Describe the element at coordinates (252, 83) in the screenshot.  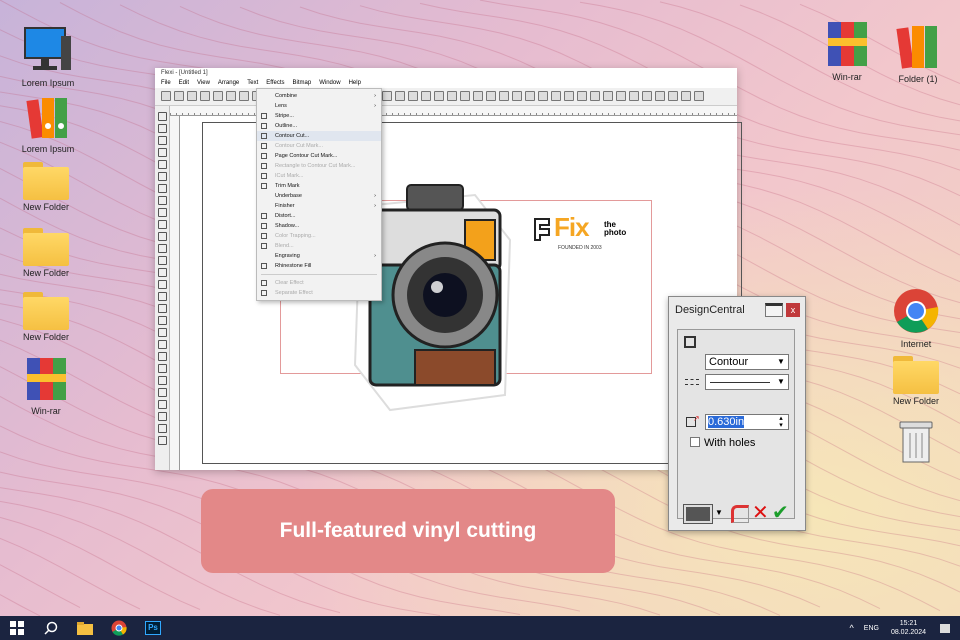
I see `menu-text: Text` at that location.